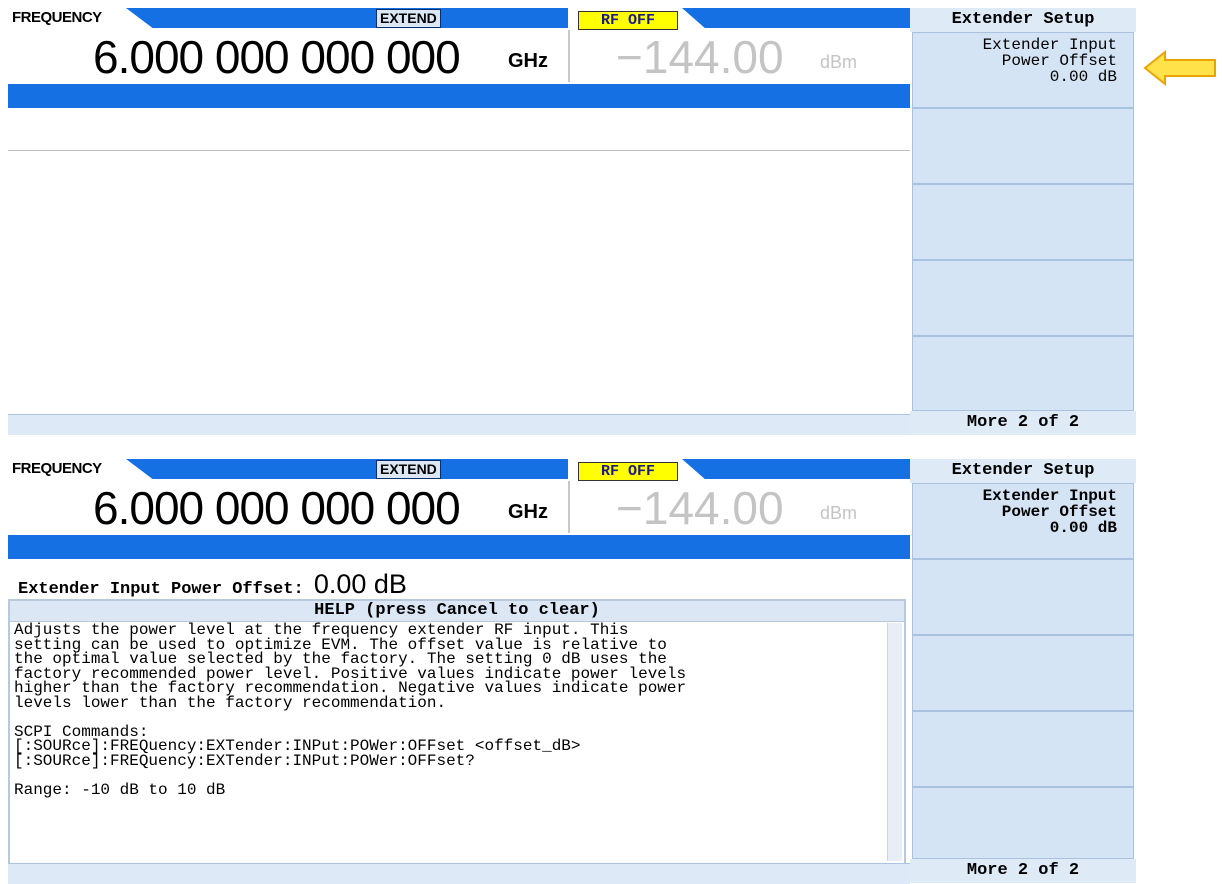 This screenshot has height=884, width=1222. What do you see at coordinates (459, 150) in the screenshot?
I see `display-divider` at bounding box center [459, 150].